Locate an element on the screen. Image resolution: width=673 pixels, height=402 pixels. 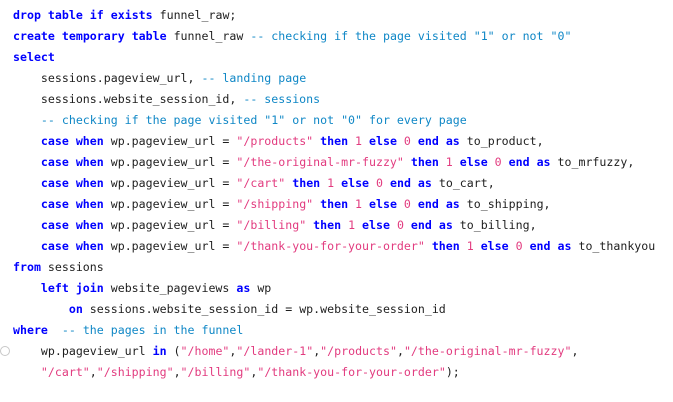
code-text-token: wp is located at coordinates (261, 288).